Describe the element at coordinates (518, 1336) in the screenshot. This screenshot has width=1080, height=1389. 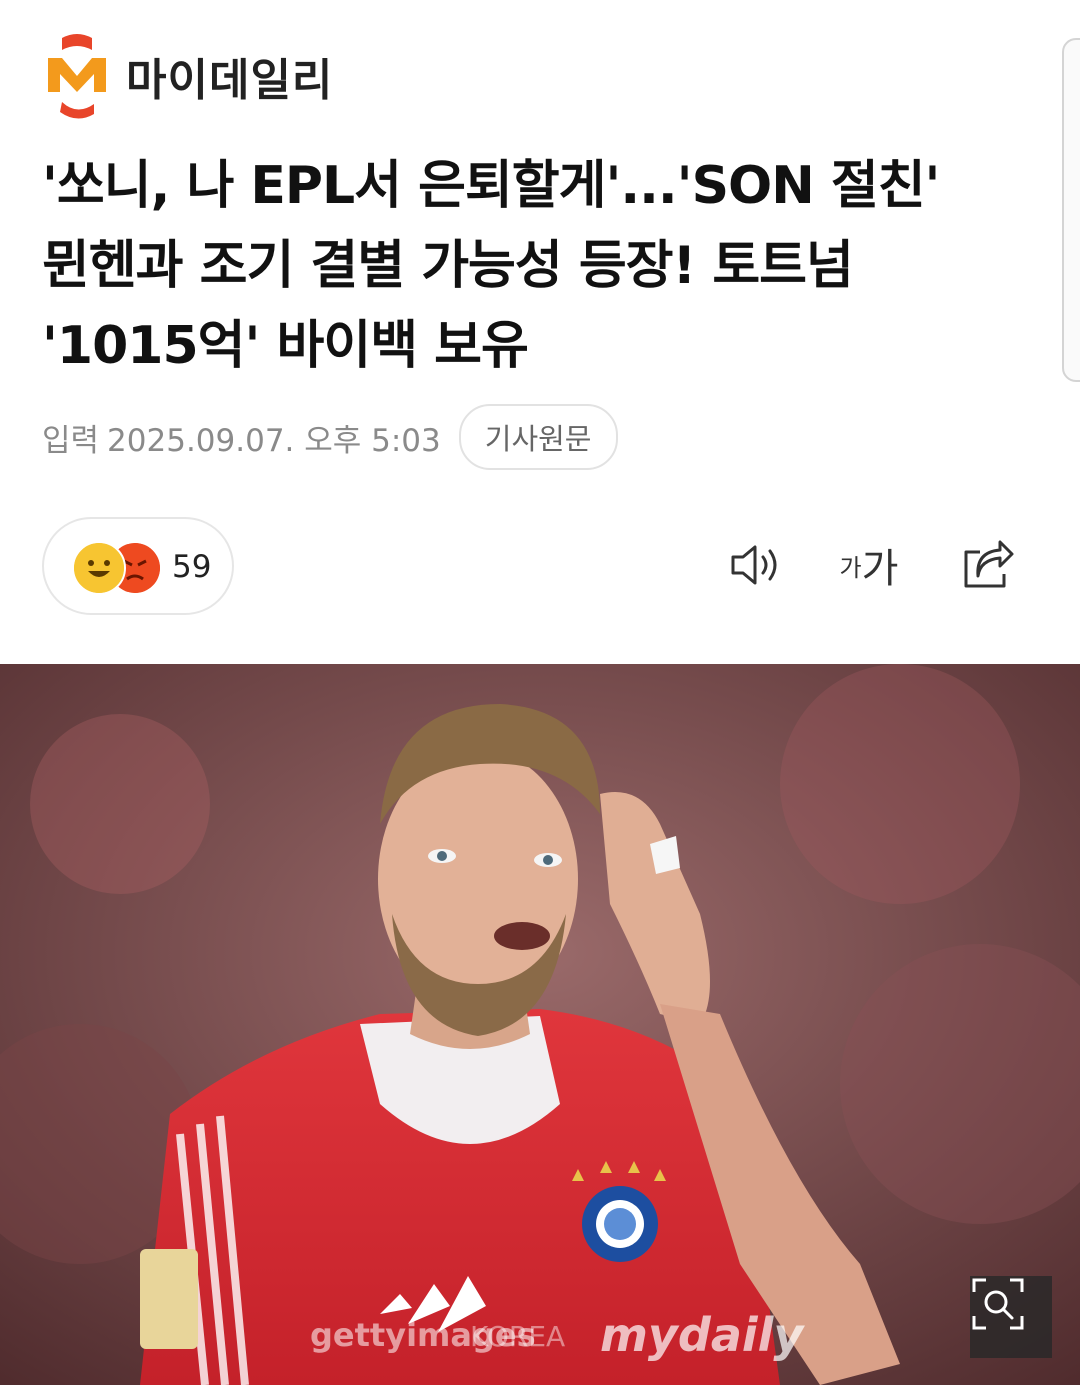
I see `korea-watermark: KOREA` at that location.